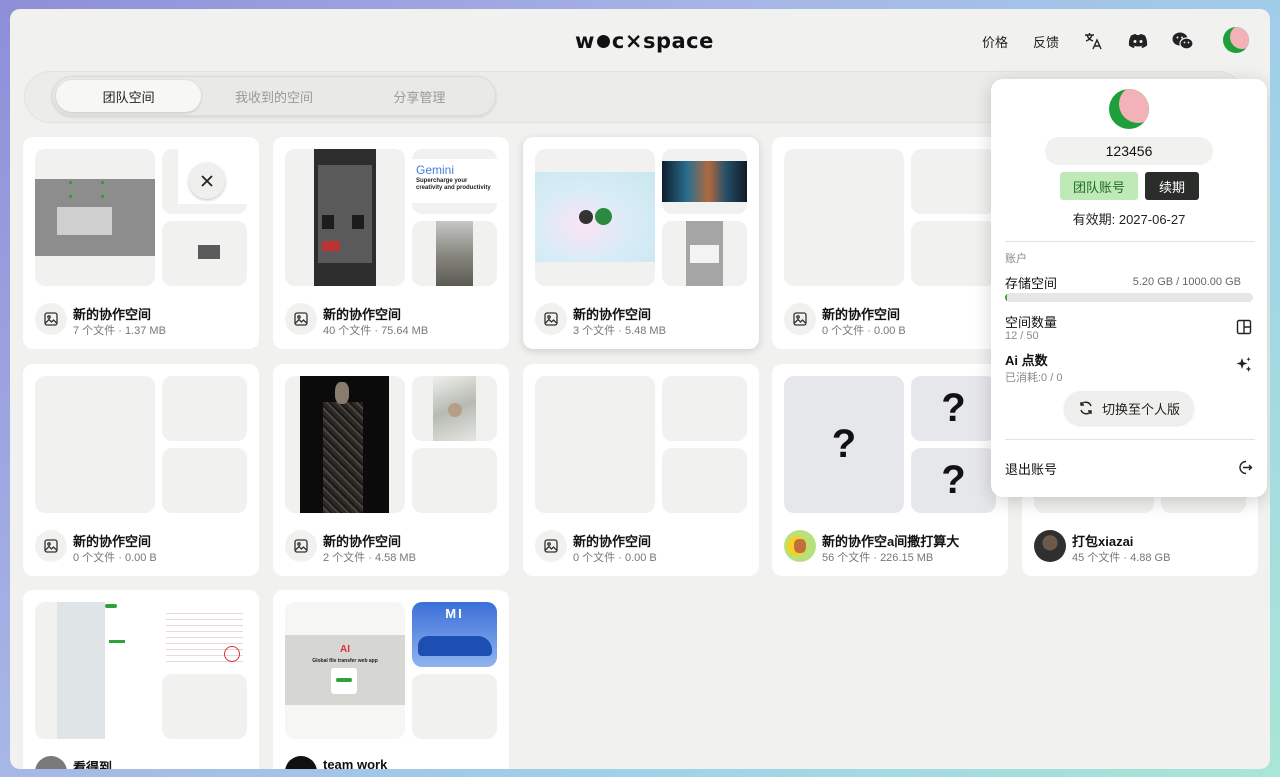  Describe the element at coordinates (1031, 283) in the screenshot. I see `storage-label: 存储空间` at that location.